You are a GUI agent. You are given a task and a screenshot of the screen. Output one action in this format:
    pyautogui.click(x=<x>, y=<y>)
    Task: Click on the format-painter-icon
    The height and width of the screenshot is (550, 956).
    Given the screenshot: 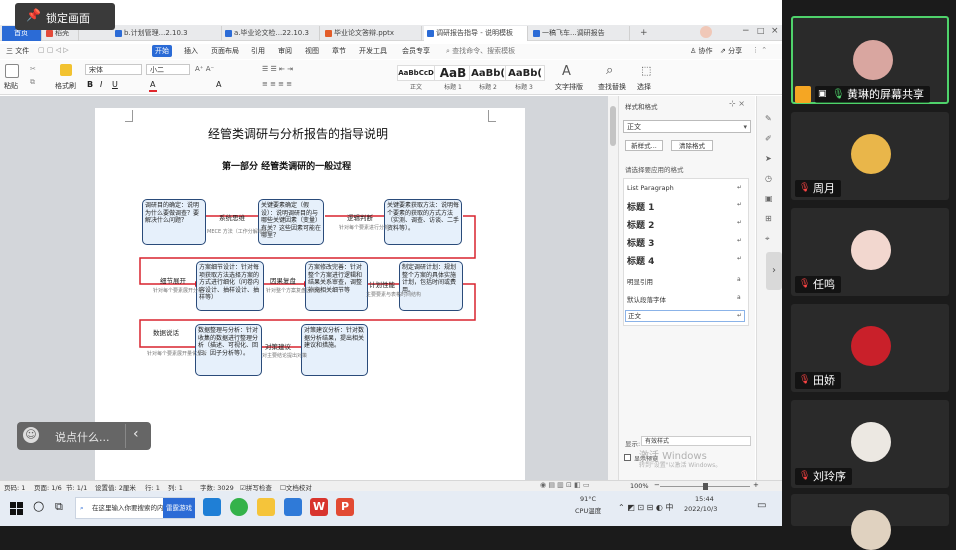 What is the action you would take?
    pyautogui.click(x=66, y=70)
    